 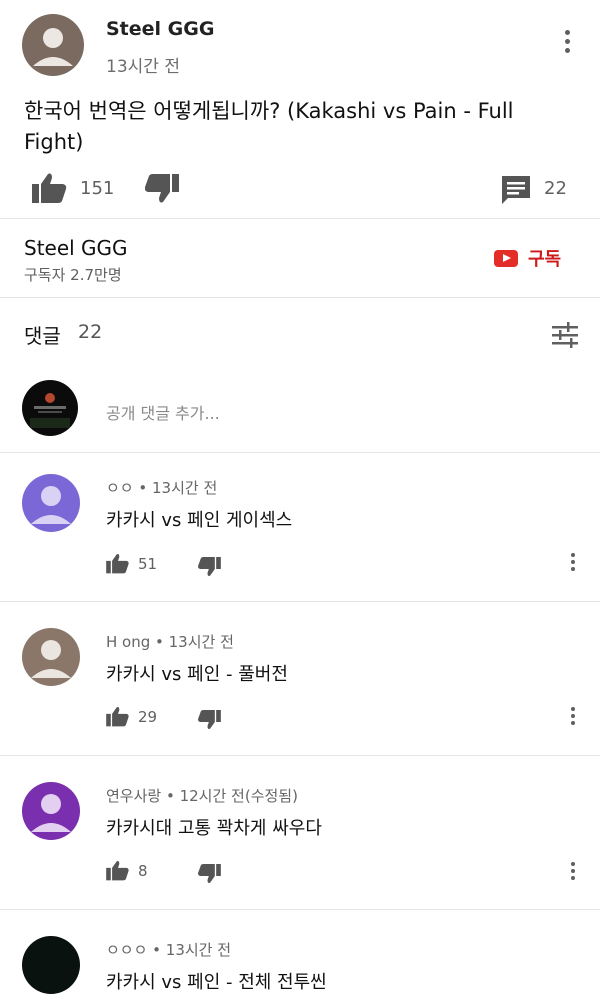 I want to click on comment-like-count: 29, so click(x=148, y=717).